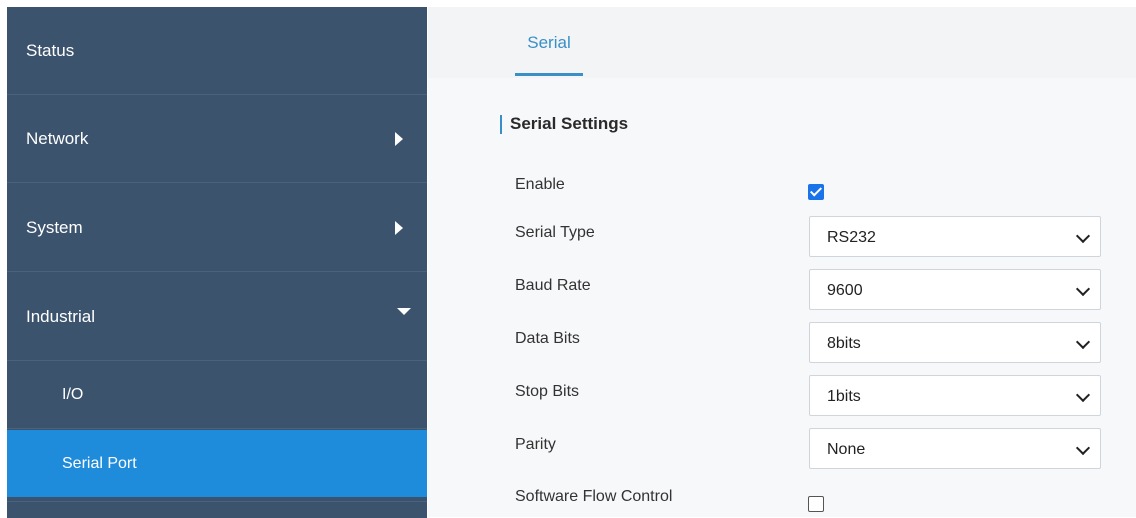 The height and width of the screenshot is (518, 1136). I want to click on sidebar-item-label: Status, so click(50, 50).